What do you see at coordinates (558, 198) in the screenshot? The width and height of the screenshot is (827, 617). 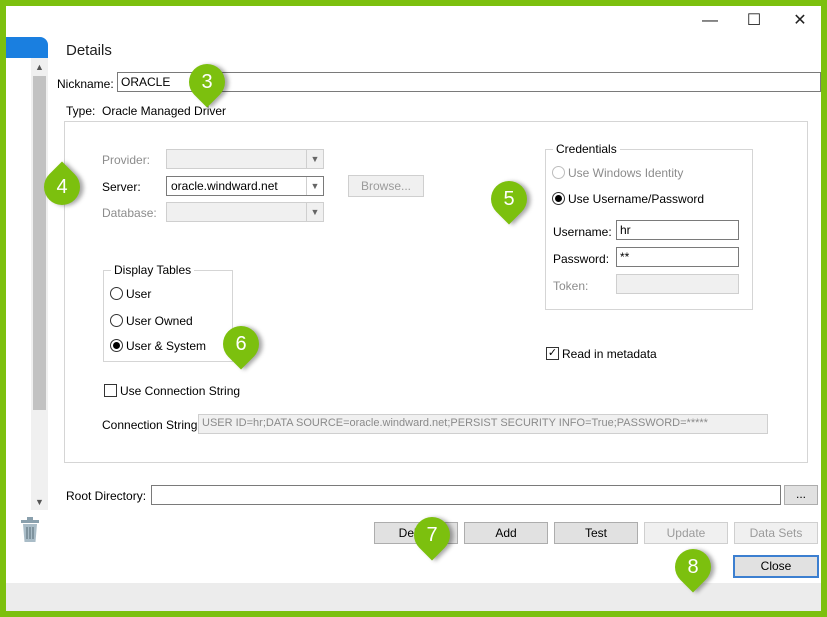 I see `radio-username-password` at bounding box center [558, 198].